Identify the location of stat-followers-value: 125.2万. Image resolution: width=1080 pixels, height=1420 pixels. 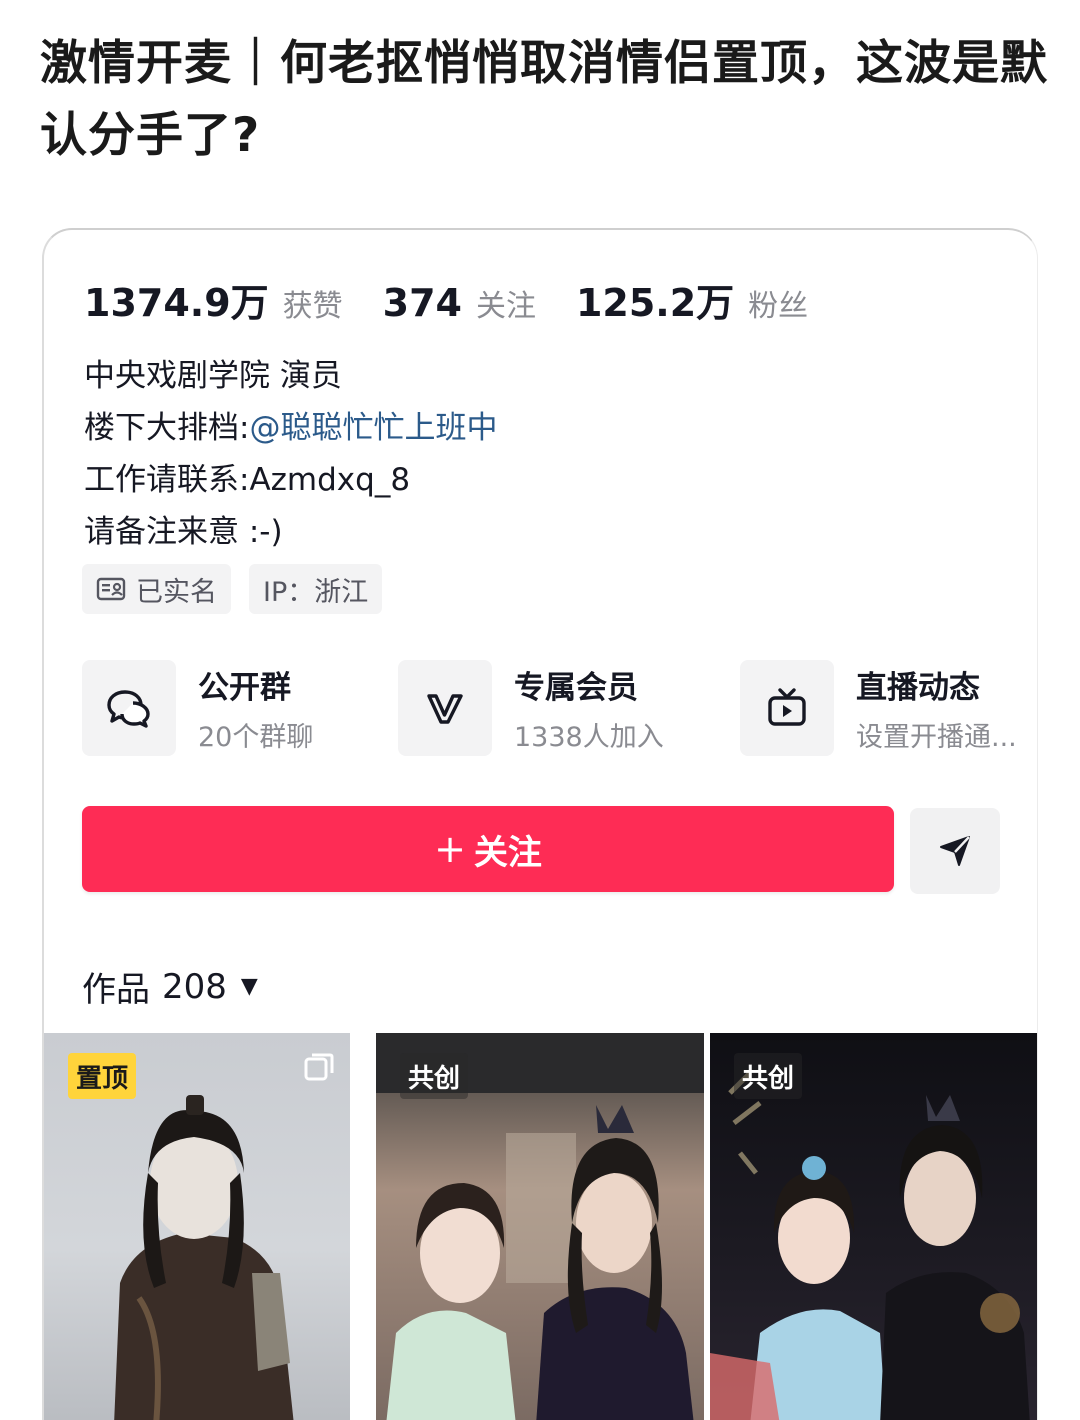
(655, 303).